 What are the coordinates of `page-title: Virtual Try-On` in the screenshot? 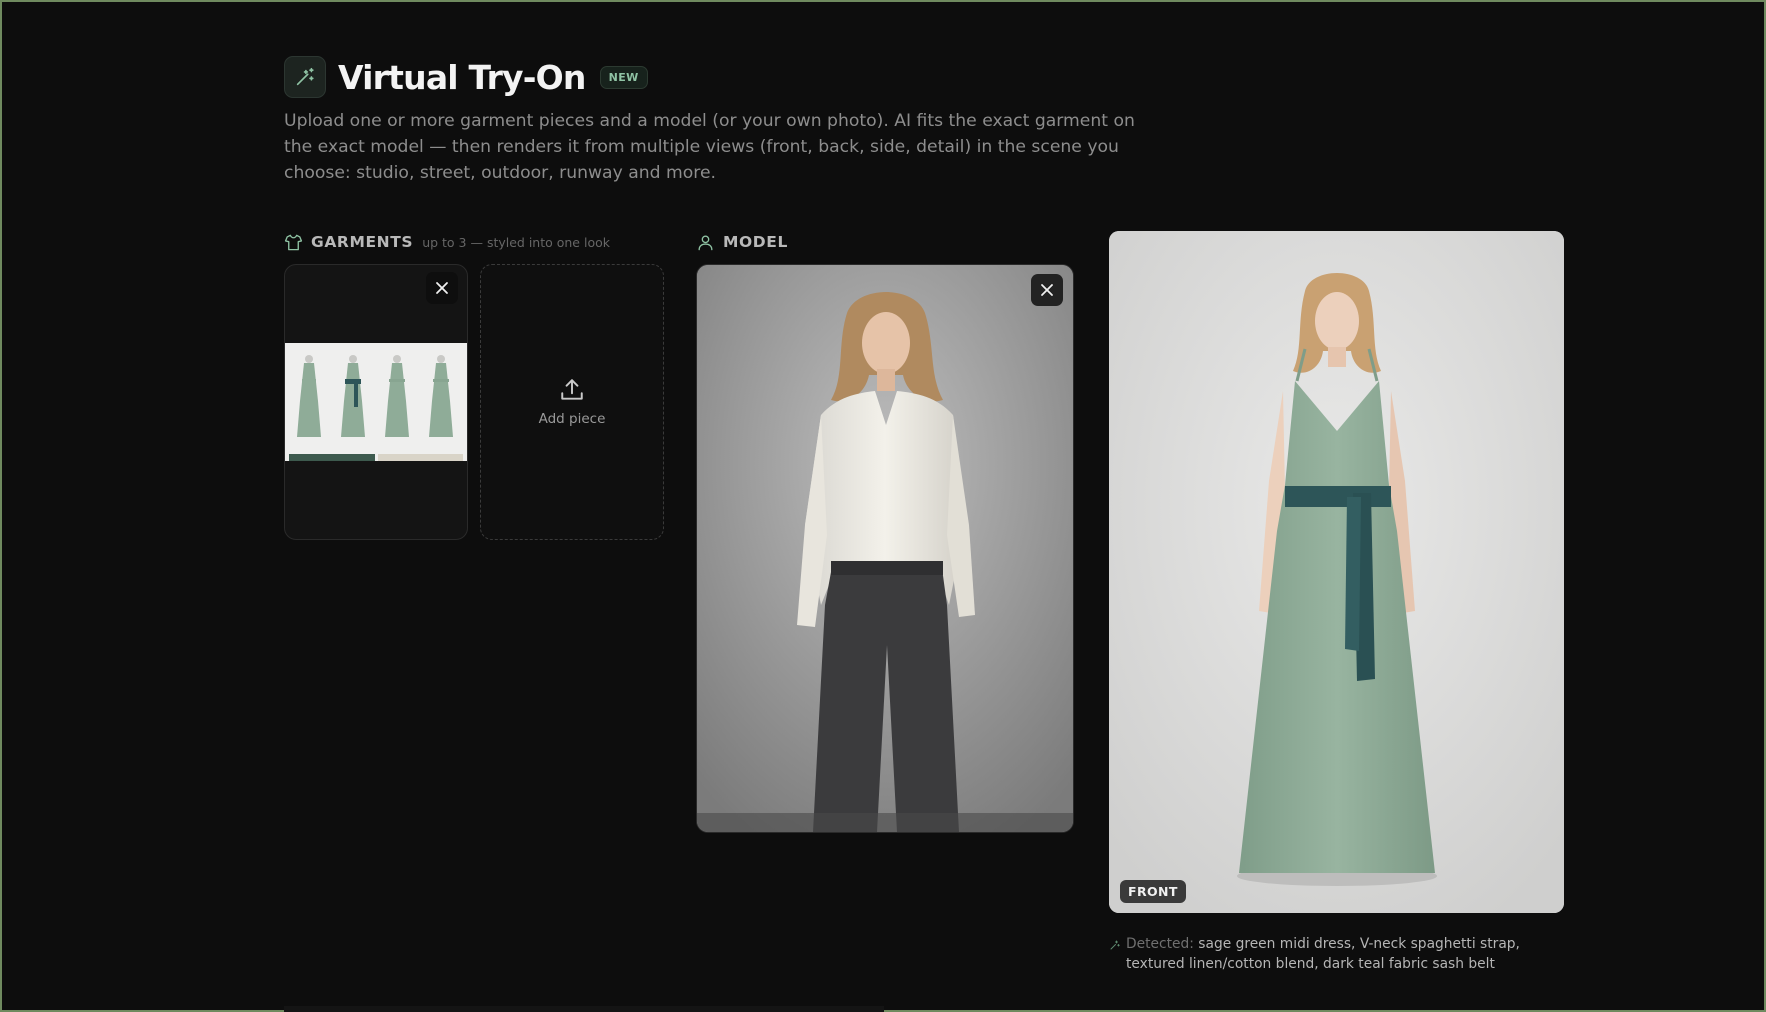 It's located at (462, 77).